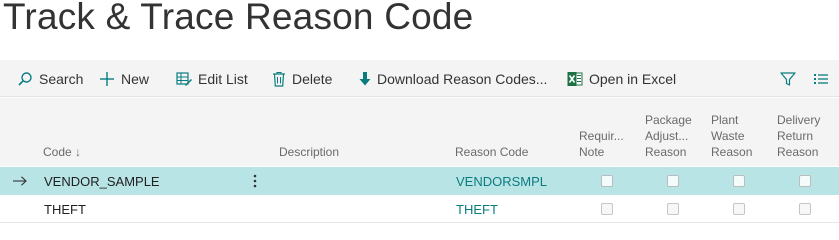 This screenshot has width=839, height=240. I want to click on filter-button, so click(791, 78).